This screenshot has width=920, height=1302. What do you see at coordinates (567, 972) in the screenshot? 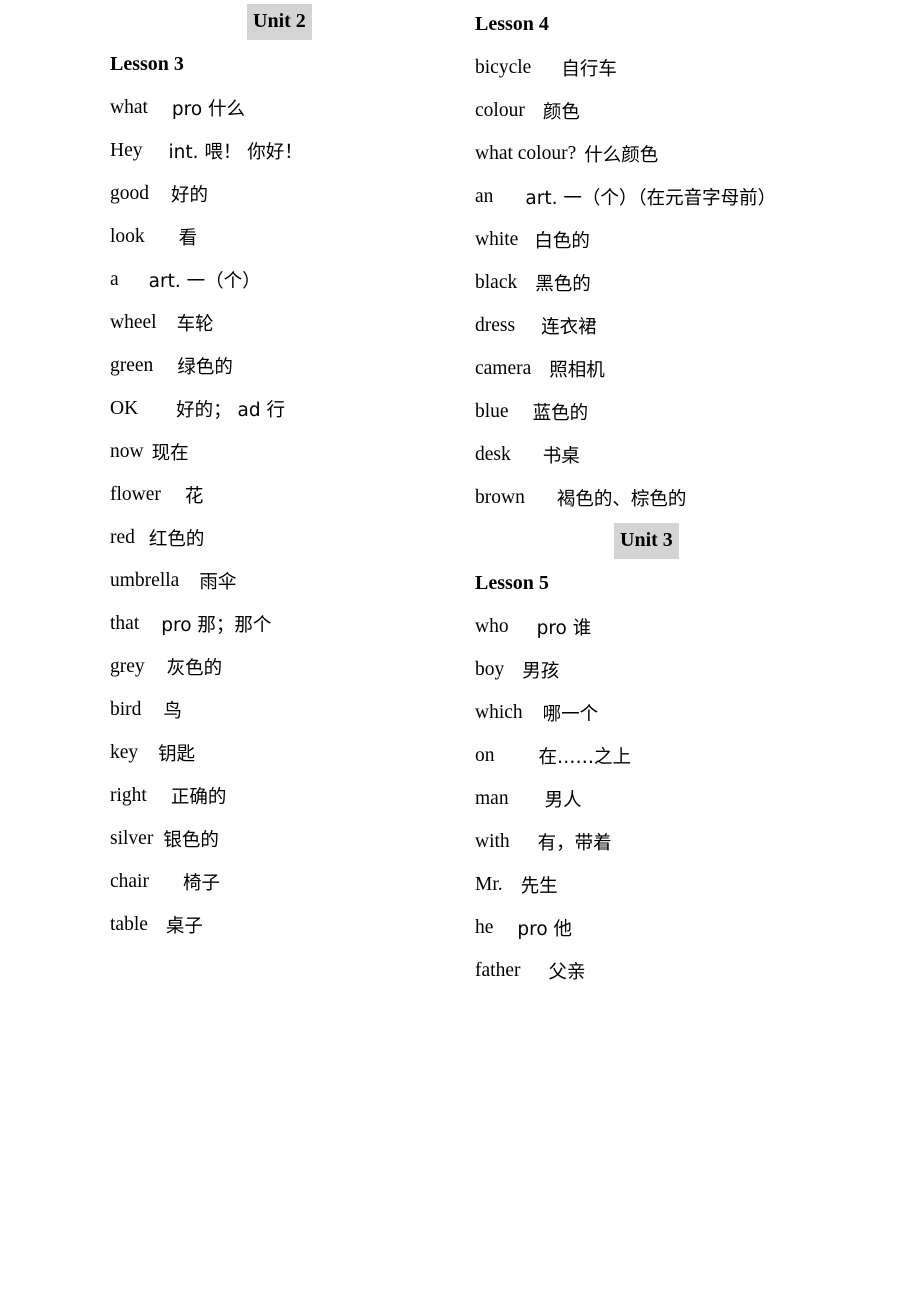
I see `entry-chinese-gloss: 父亲` at bounding box center [567, 972].